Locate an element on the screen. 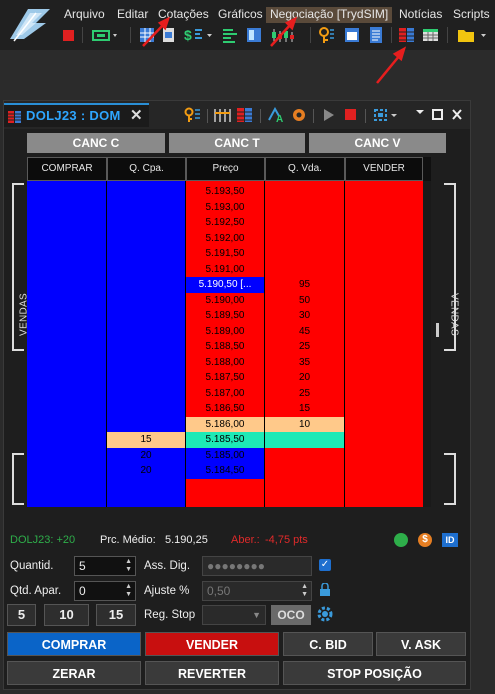 The width and height of the screenshot is (495, 694). header-qcpa: Q. Cpa. is located at coordinates (146, 169).